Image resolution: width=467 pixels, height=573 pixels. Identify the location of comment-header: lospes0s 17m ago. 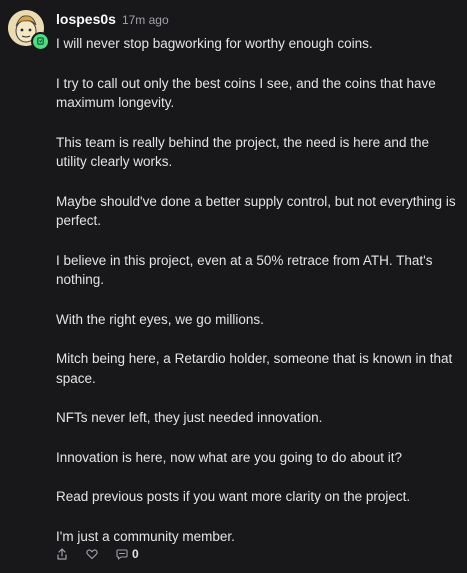
(112, 20).